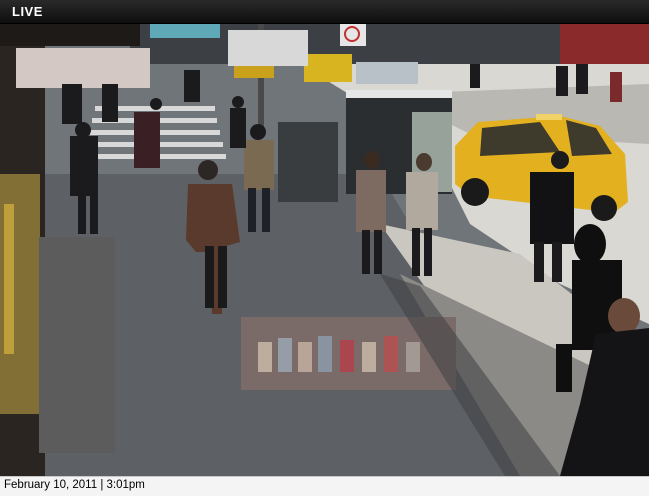 This screenshot has width=649, height=496. What do you see at coordinates (77, 345) in the screenshot?
I see `privacy-blur-left` at bounding box center [77, 345].